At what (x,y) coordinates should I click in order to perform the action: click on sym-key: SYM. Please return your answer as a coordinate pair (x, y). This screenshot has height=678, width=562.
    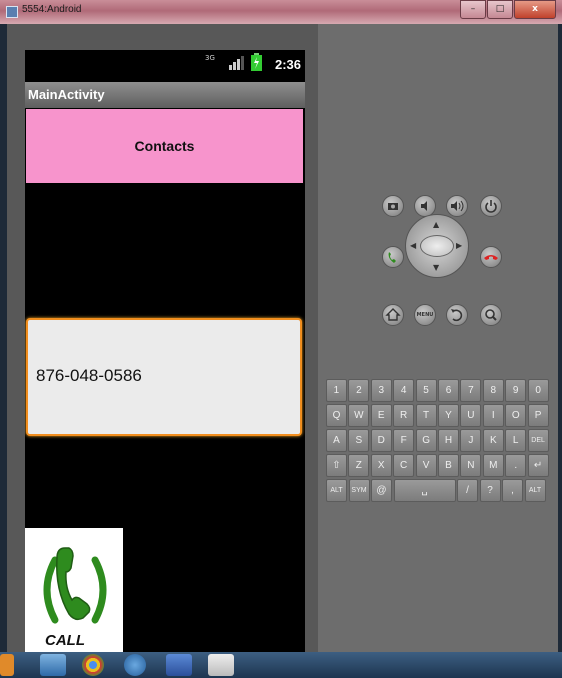
    Looking at the image, I should click on (359, 490).